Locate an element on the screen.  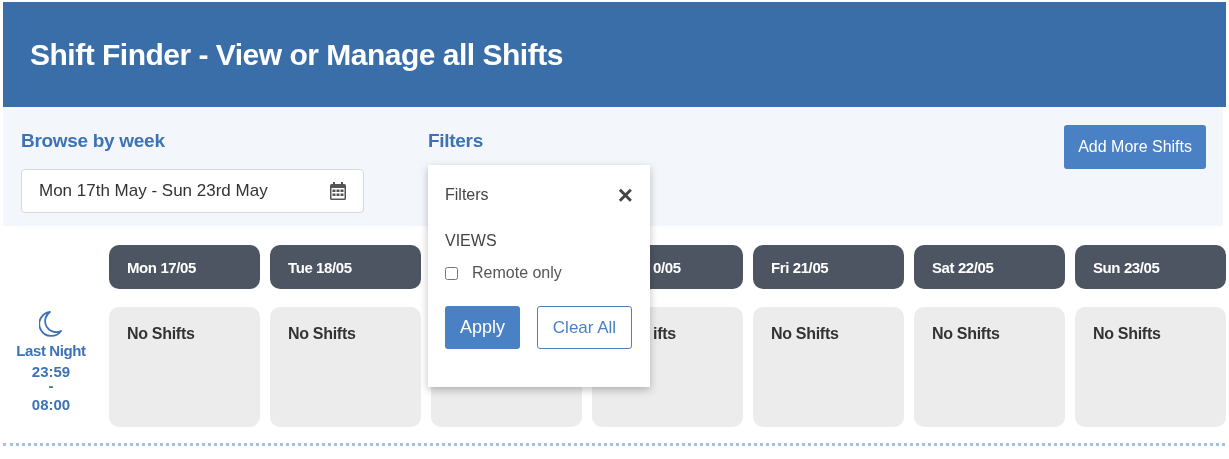
slot-end-time: 08:00 is located at coordinates (51, 404).